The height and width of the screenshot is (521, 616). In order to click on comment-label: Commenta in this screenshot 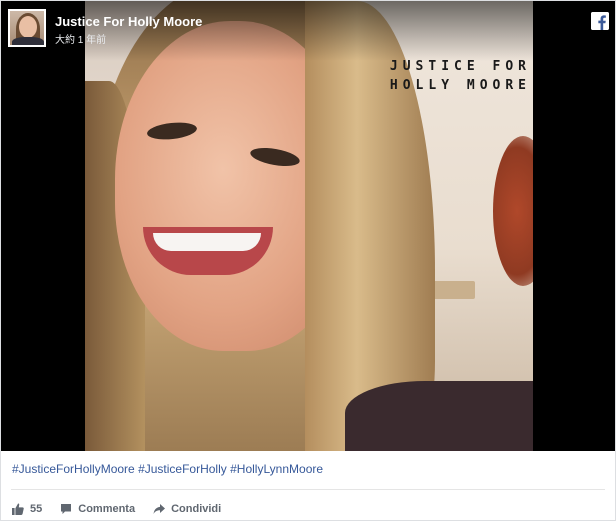, I will do `click(107, 509)`.